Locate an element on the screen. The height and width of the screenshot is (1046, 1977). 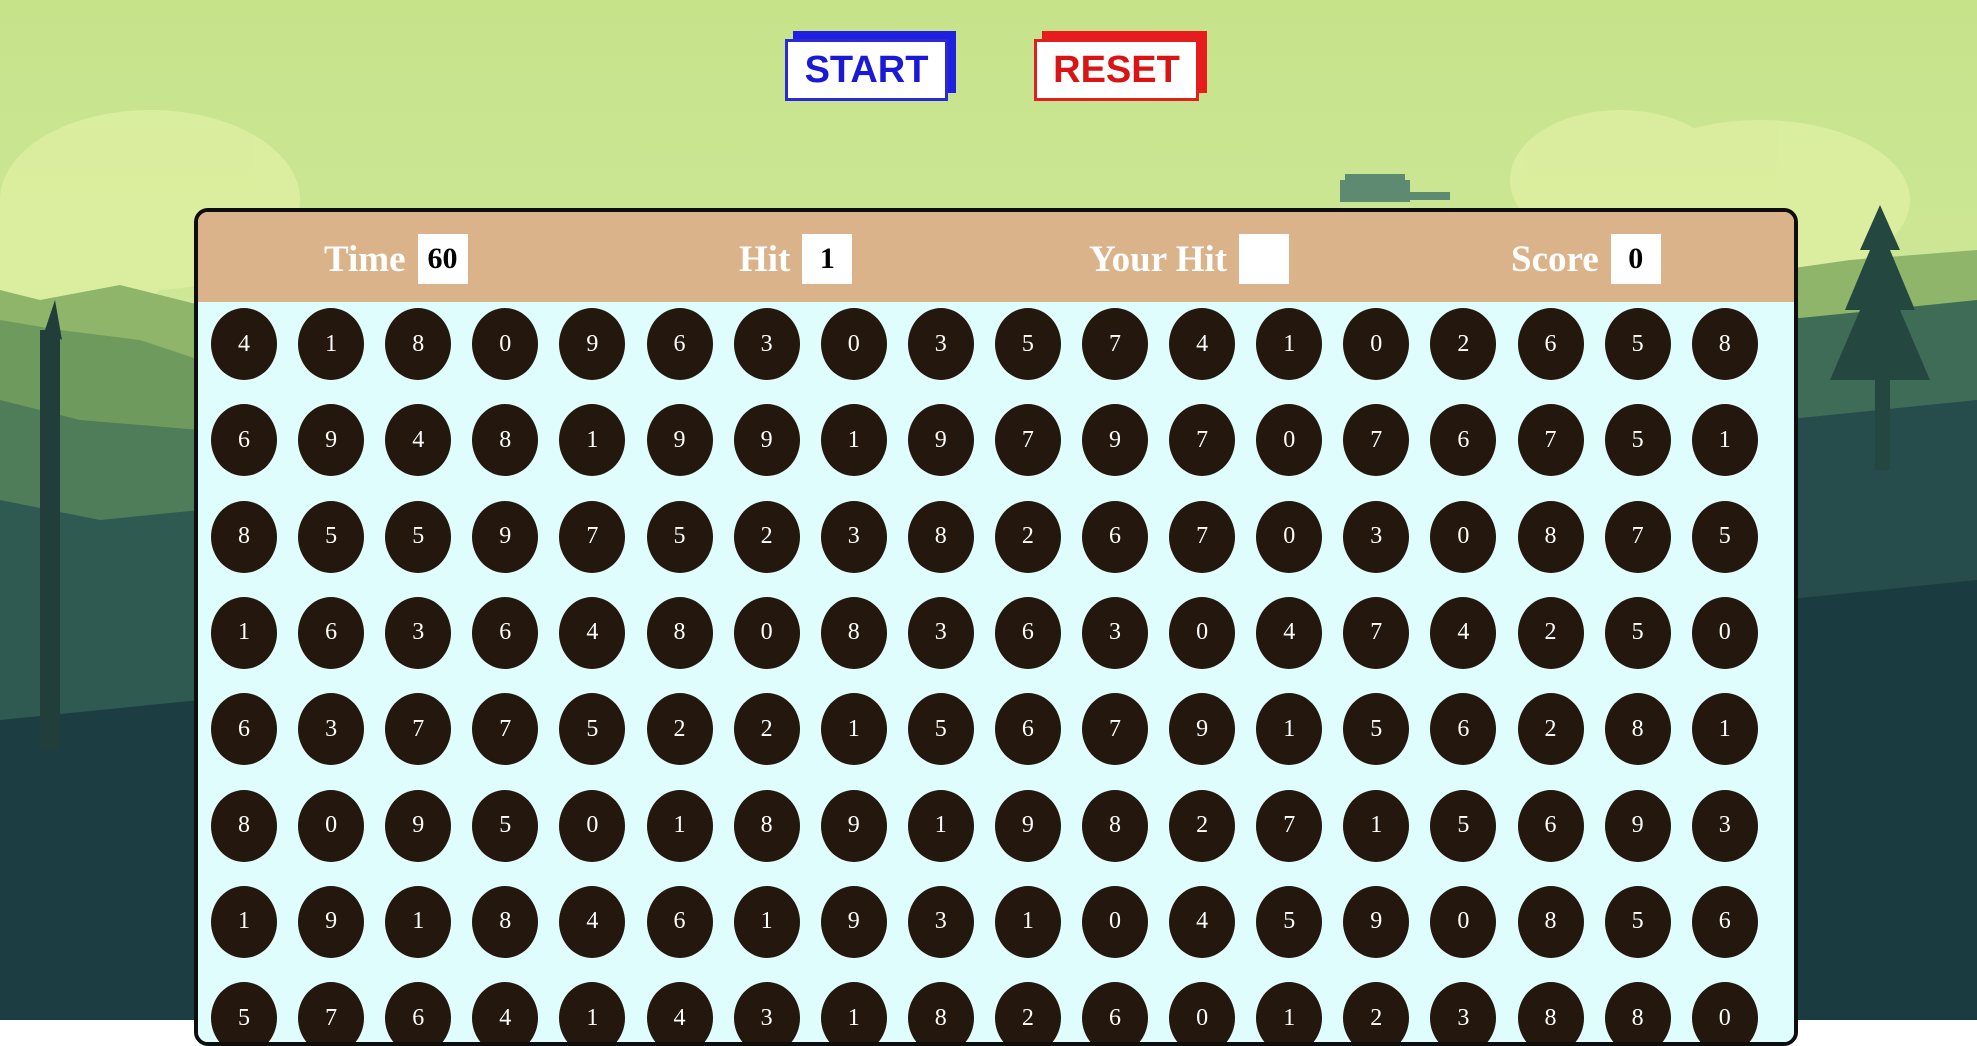
reset-button: RESET is located at coordinates (1116, 70).